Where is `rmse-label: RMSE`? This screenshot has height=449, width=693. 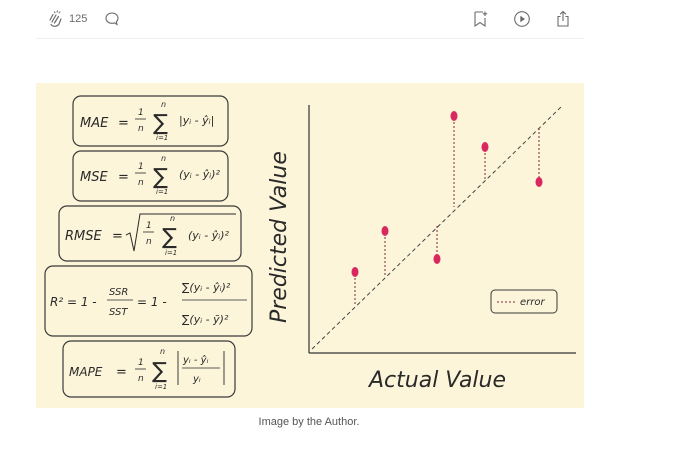
rmse-label: RMSE is located at coordinates (84, 236).